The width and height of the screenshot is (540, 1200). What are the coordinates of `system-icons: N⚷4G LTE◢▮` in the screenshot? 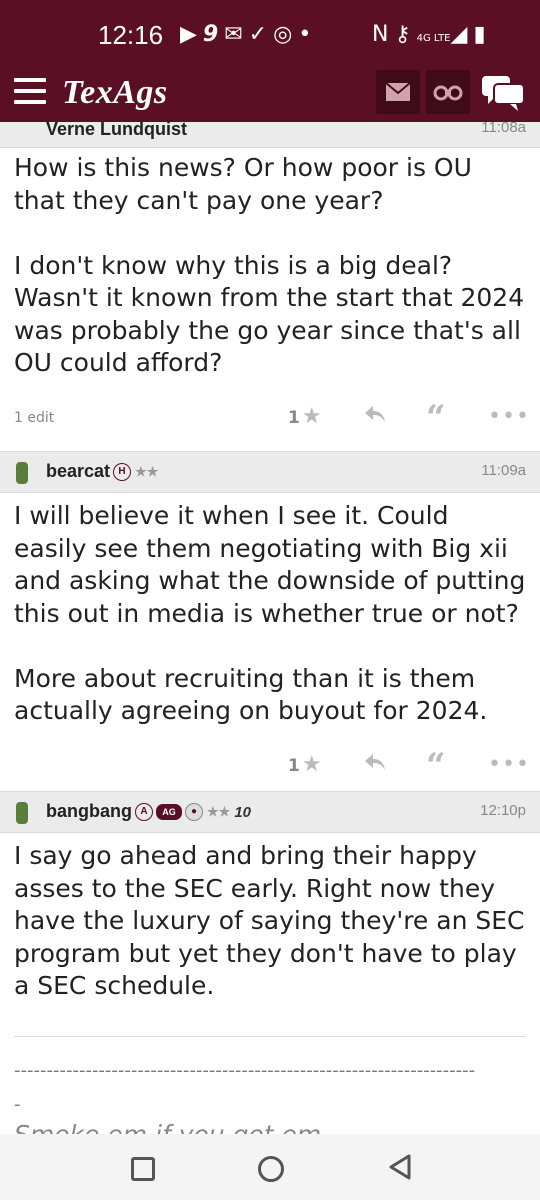 It's located at (432, 34).